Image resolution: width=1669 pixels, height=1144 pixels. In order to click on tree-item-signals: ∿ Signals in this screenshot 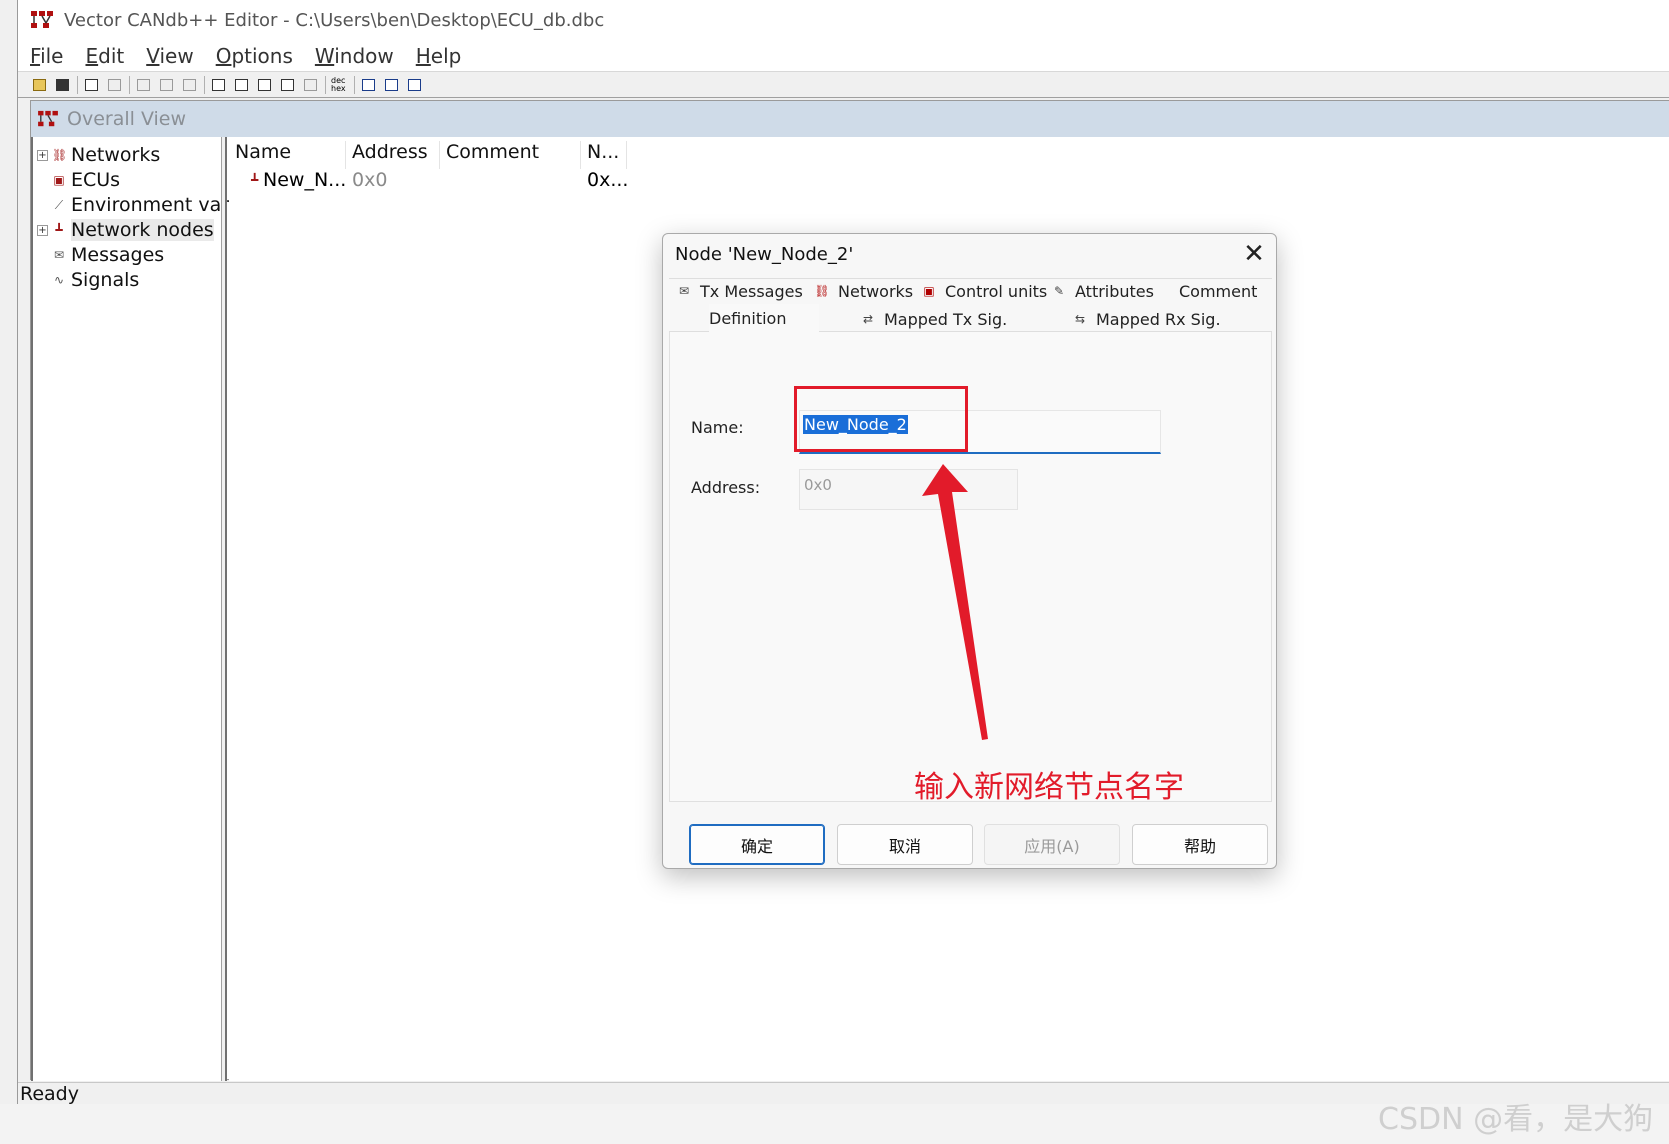, I will do `click(88, 280)`.